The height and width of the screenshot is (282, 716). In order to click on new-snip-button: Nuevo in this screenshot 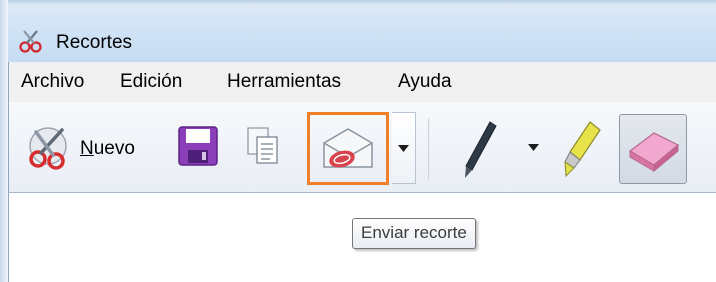, I will do `click(94, 149)`.